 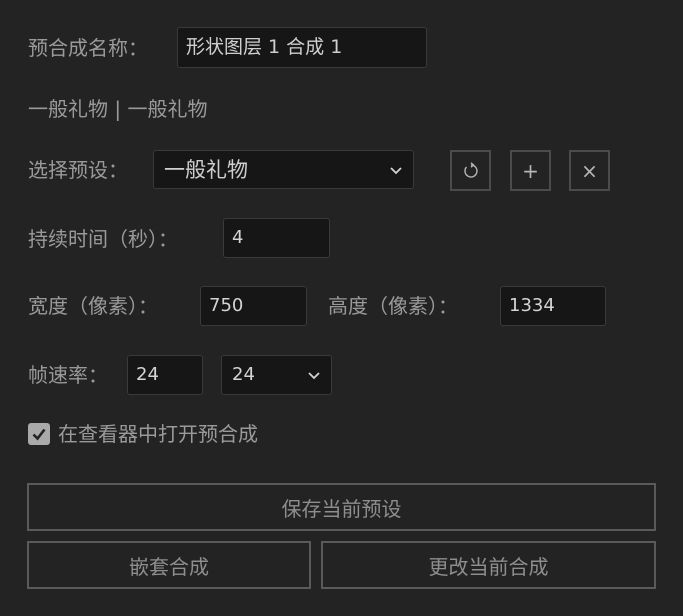 I want to click on comp-name-label: 预合成名称：, so click(x=88, y=48).